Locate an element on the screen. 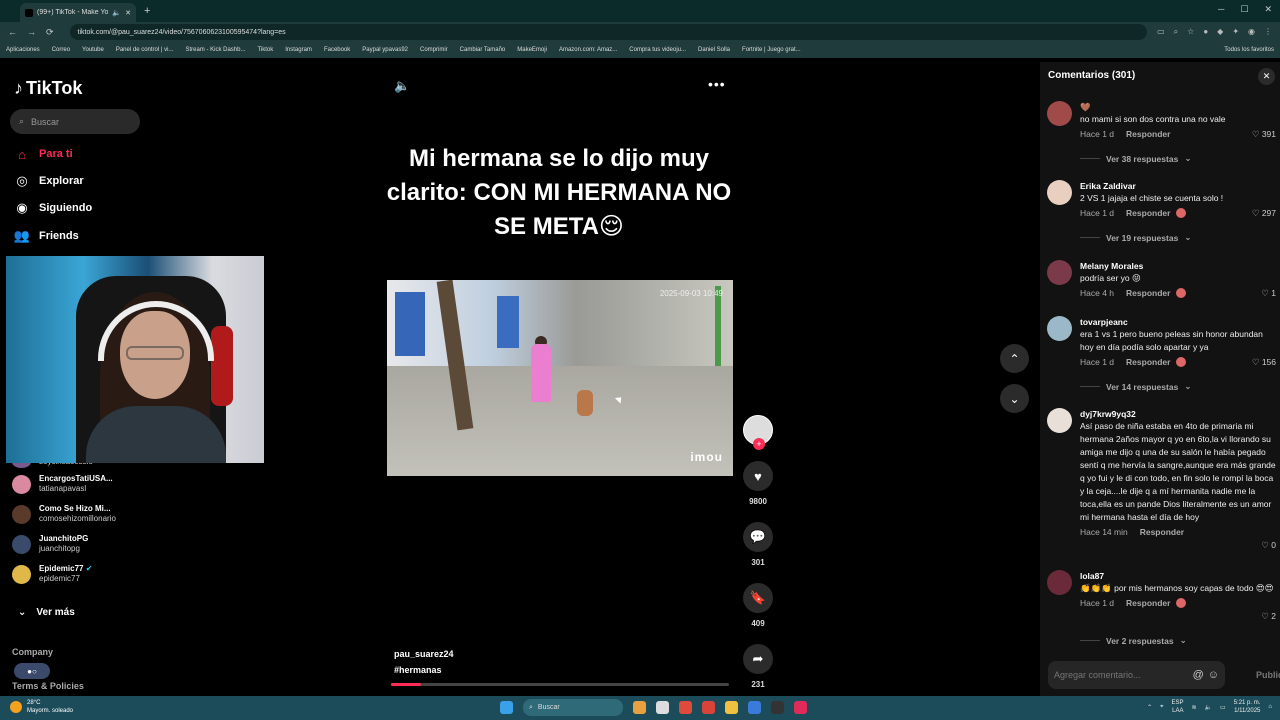  forward-icon: → is located at coordinates (31, 32).